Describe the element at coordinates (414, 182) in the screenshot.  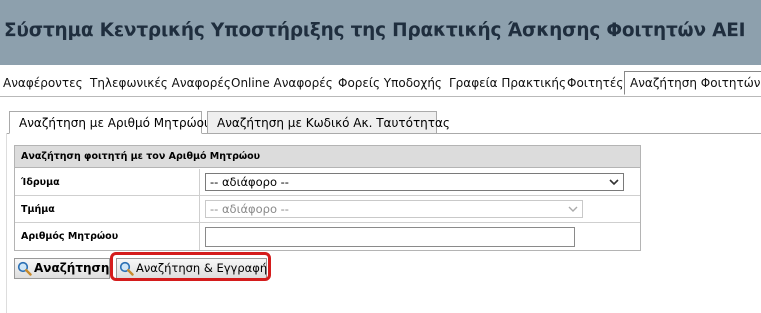
I see `institution-select: -- αδιάφορο --` at that location.